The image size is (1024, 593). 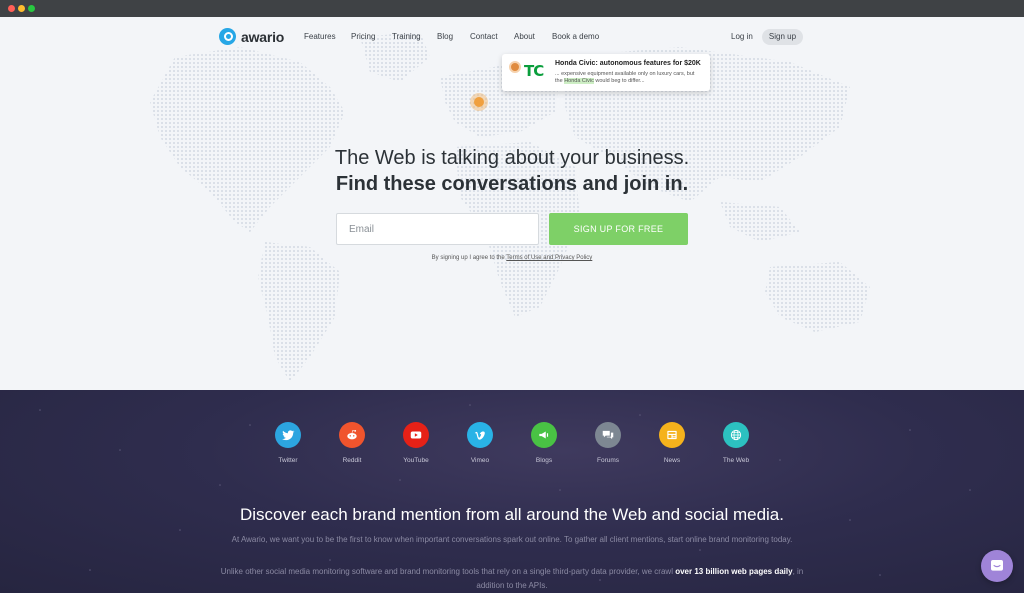 I want to click on maximize-window-button, so click(x=31, y=8).